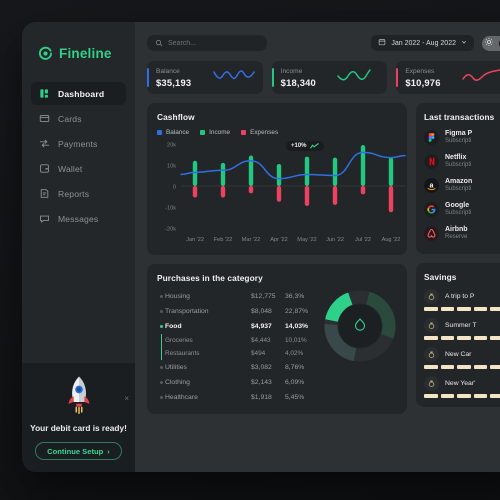  What do you see at coordinates (78, 118) in the screenshot?
I see `sidebar-item-cards: Cards` at bounding box center [78, 118].